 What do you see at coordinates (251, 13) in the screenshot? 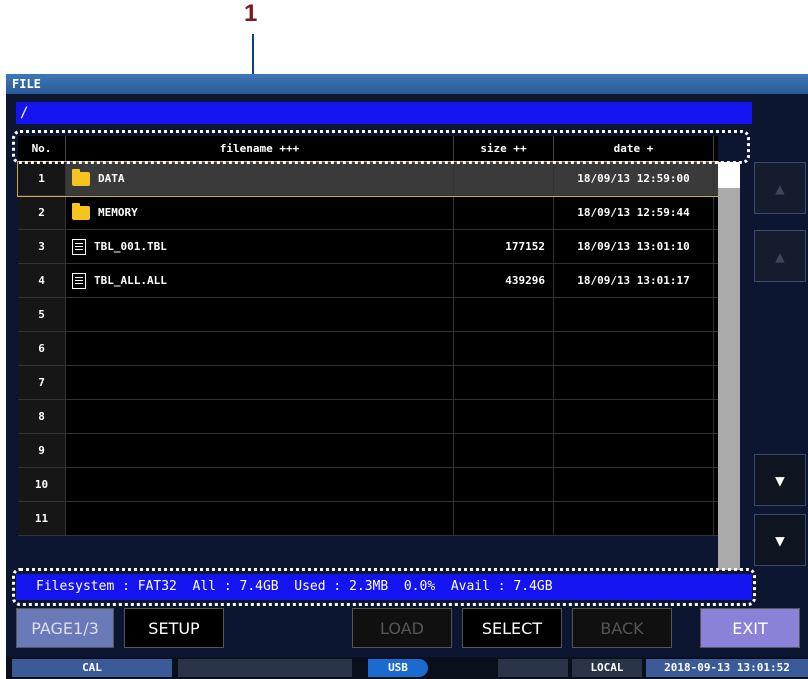
I see `callout-number: 1` at bounding box center [251, 13].